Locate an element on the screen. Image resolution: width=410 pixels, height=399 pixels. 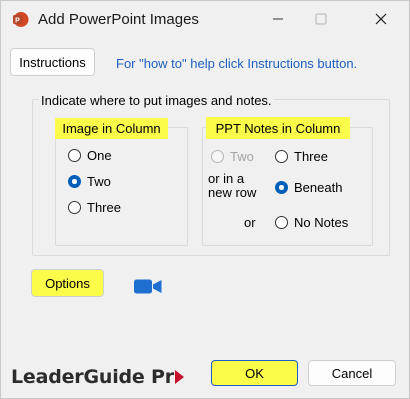
notes-column-two-radio: Two is located at coordinates (232, 156).